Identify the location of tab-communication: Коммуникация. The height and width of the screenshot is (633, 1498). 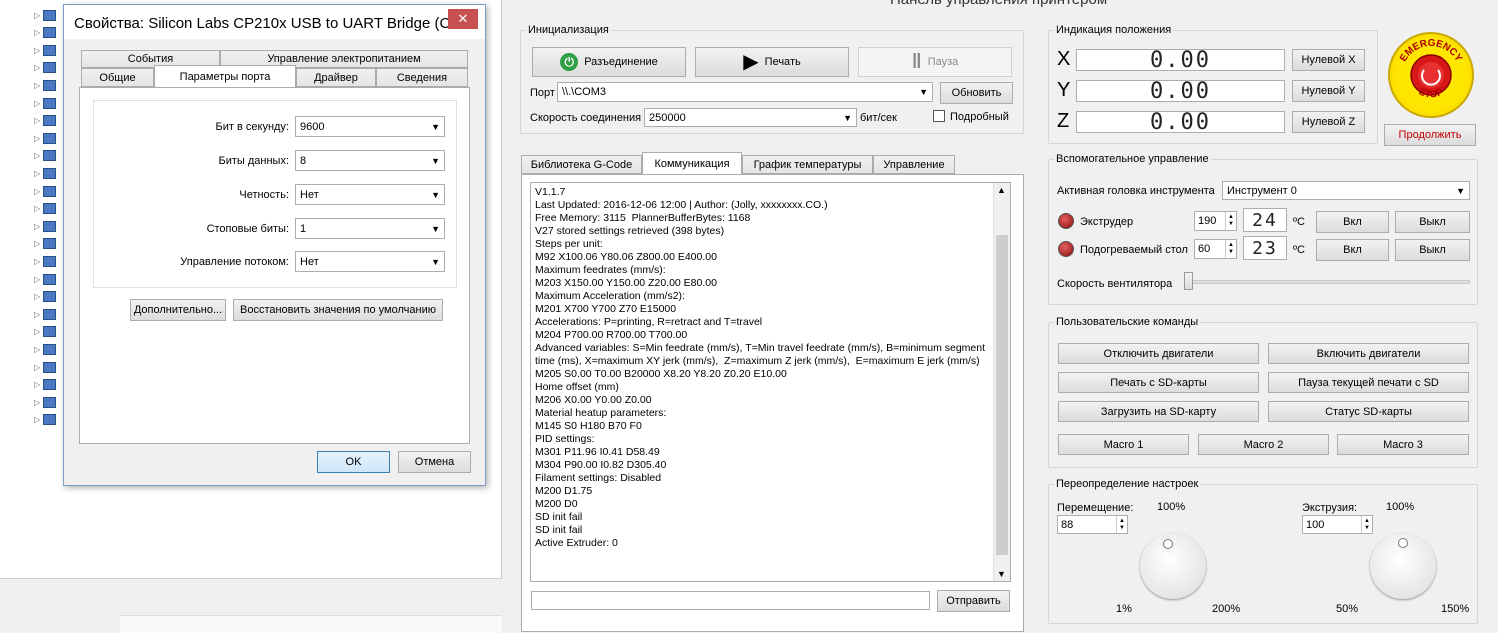
(692, 163).